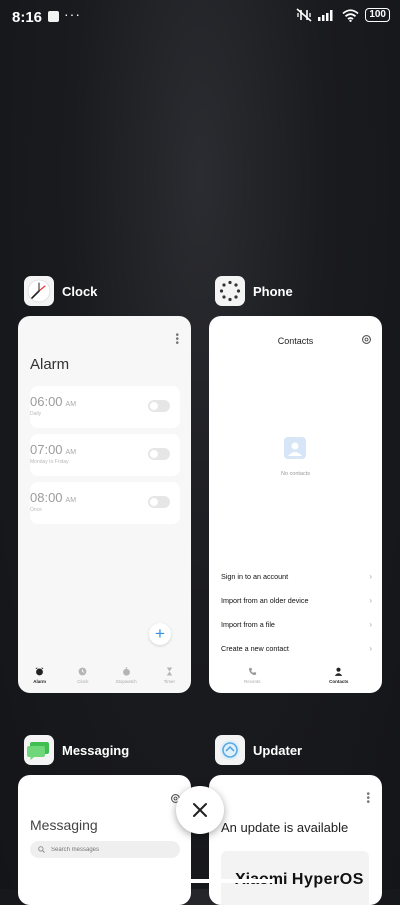 This screenshot has width=400, height=905. Describe the element at coordinates (160, 634) in the screenshot. I see `add-alarm-button: +` at that location.